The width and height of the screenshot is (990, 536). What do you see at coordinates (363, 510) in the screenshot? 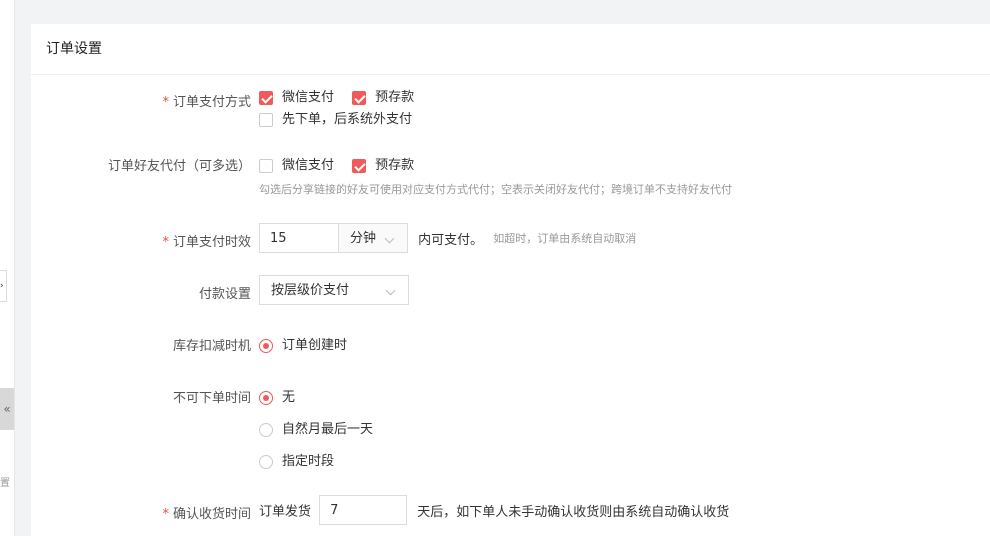
I see `confirm-receipt-days-input: 7` at bounding box center [363, 510].